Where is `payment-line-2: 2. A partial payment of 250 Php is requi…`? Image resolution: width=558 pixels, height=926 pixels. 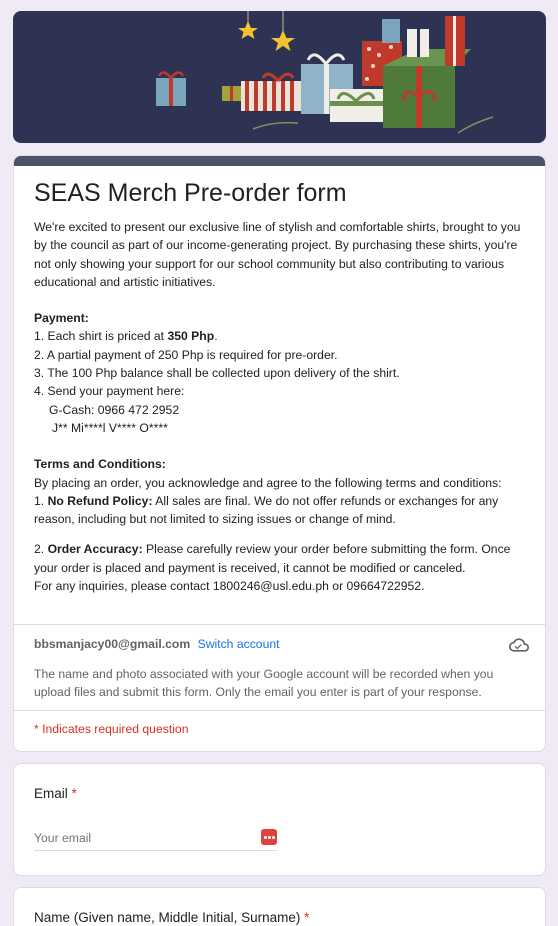 payment-line-2: 2. A partial payment of 250 Php is requi… is located at coordinates (186, 354).